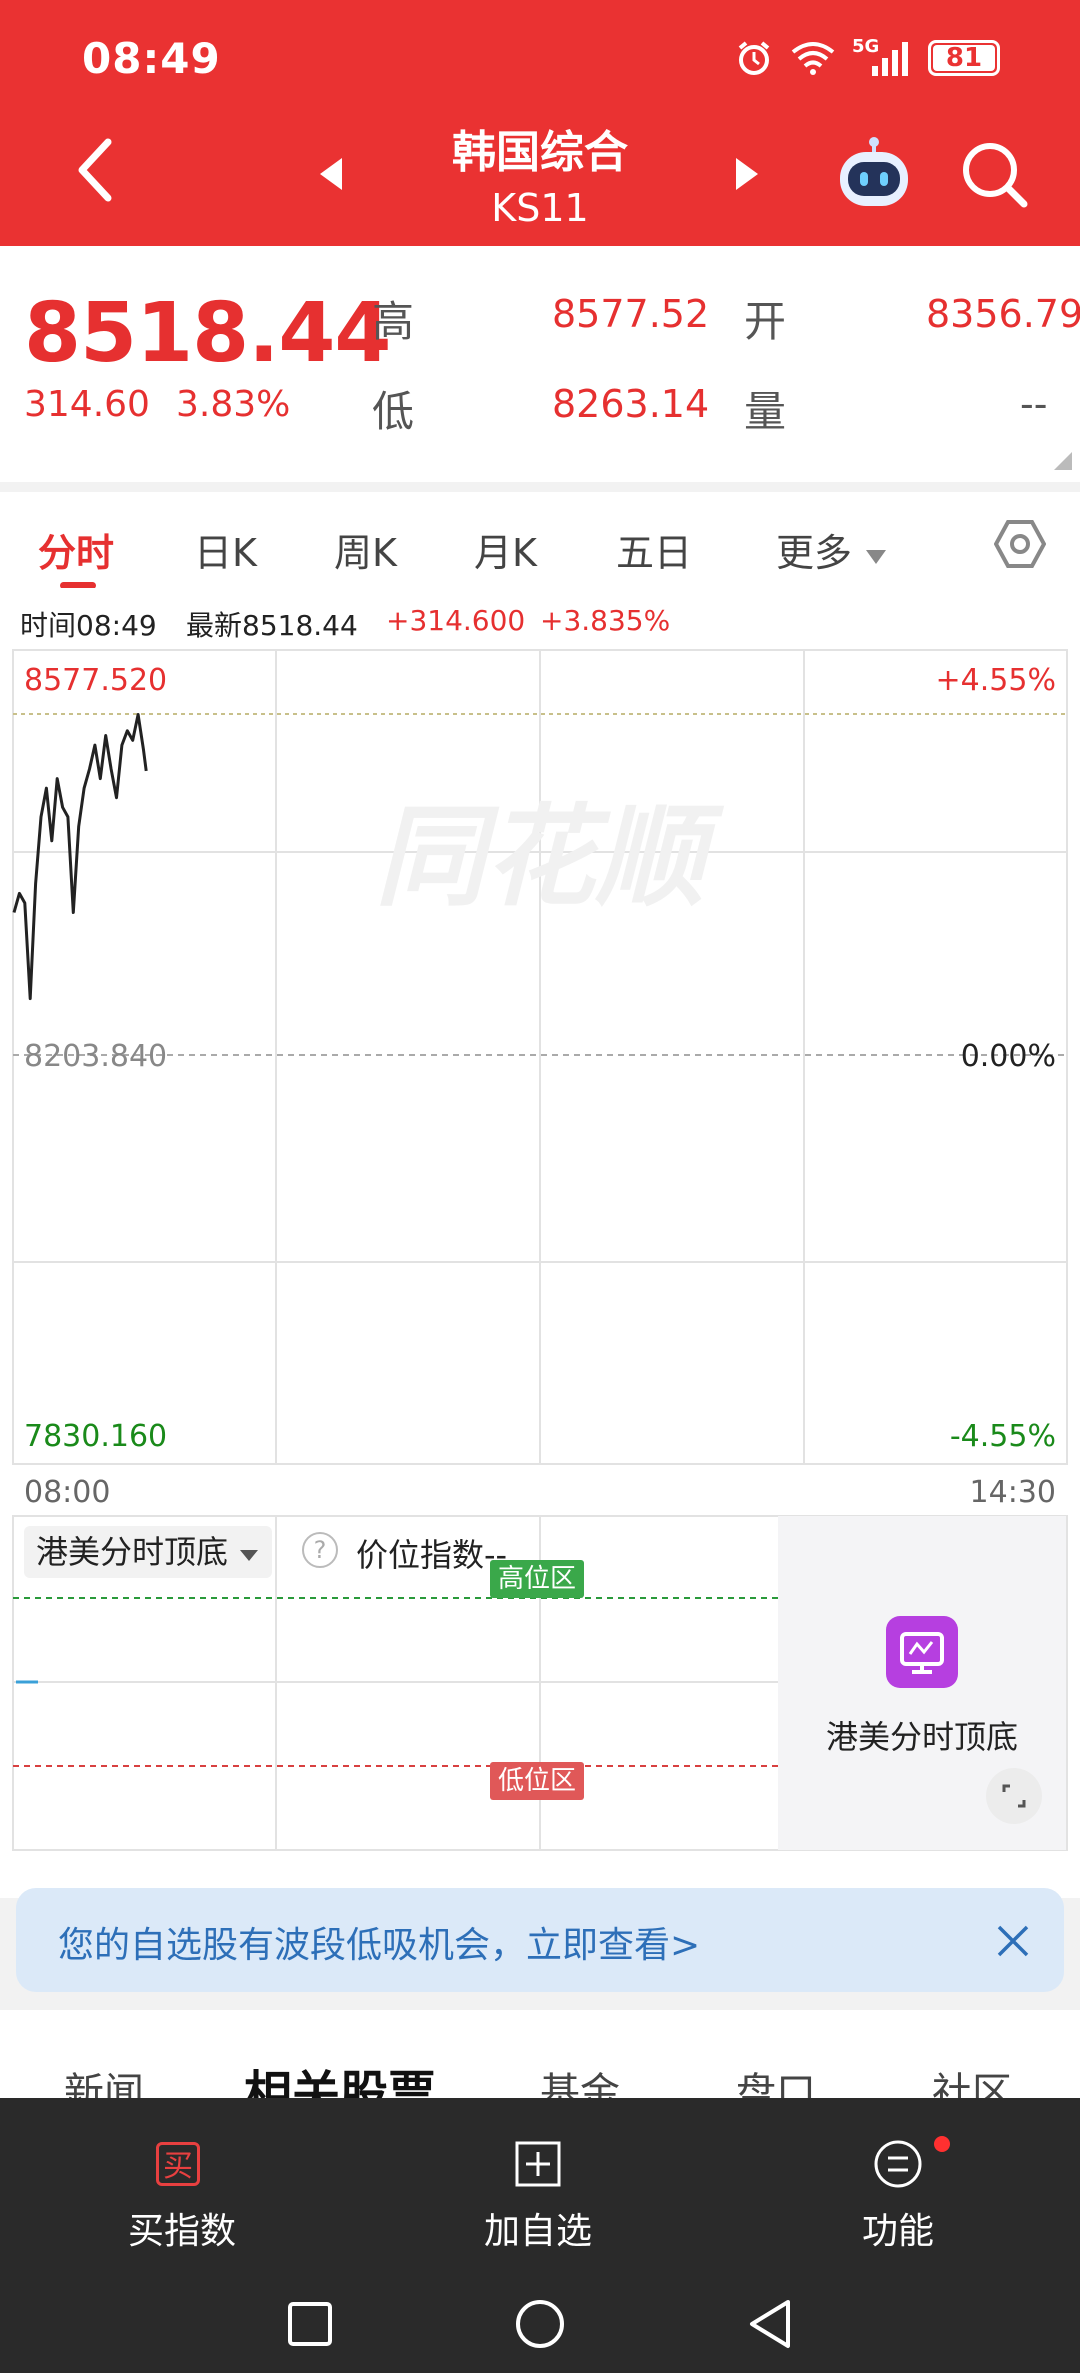 The image size is (1080, 2373). Describe the element at coordinates (540, 208) in the screenshot. I see `stock-code: KS11` at that location.